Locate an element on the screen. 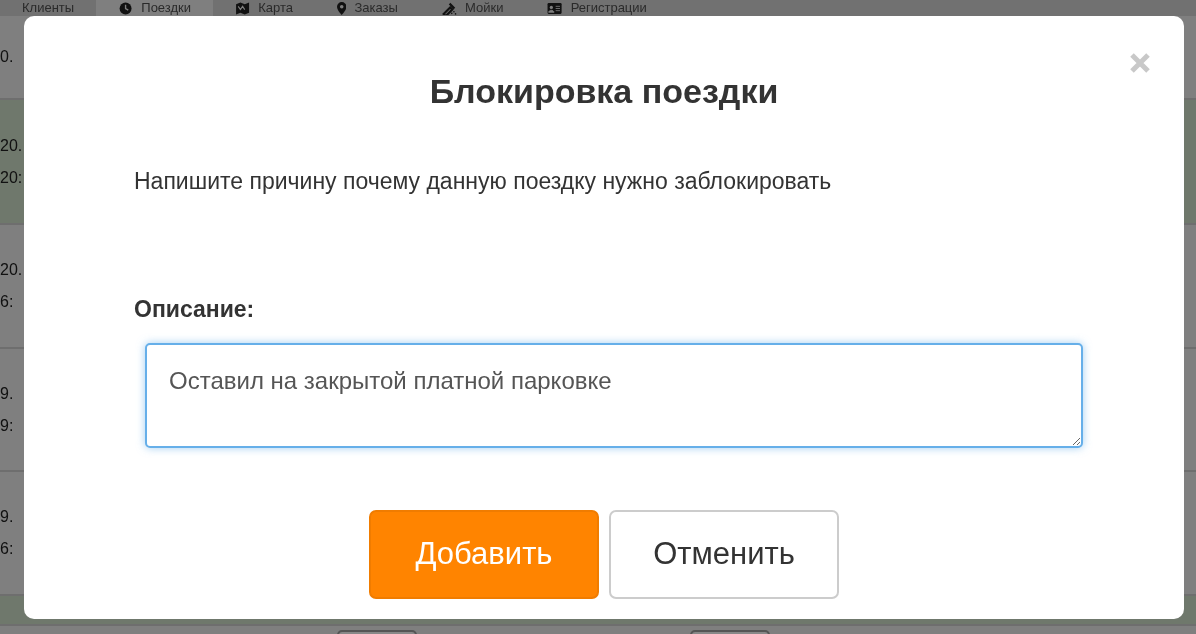 The height and width of the screenshot is (634, 1196). close-button is located at coordinates (1140, 62).